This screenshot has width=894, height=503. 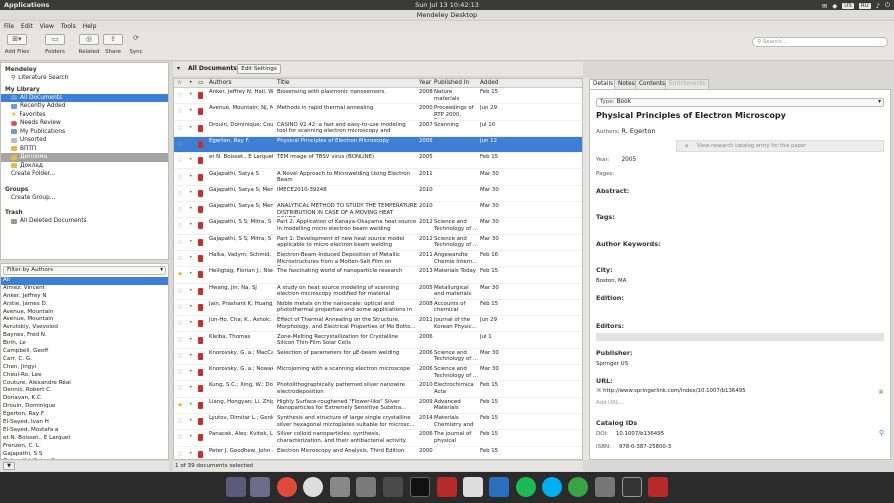 What do you see at coordinates (864, 5) in the screenshot?
I see `user-indicator: RU` at bounding box center [864, 5].